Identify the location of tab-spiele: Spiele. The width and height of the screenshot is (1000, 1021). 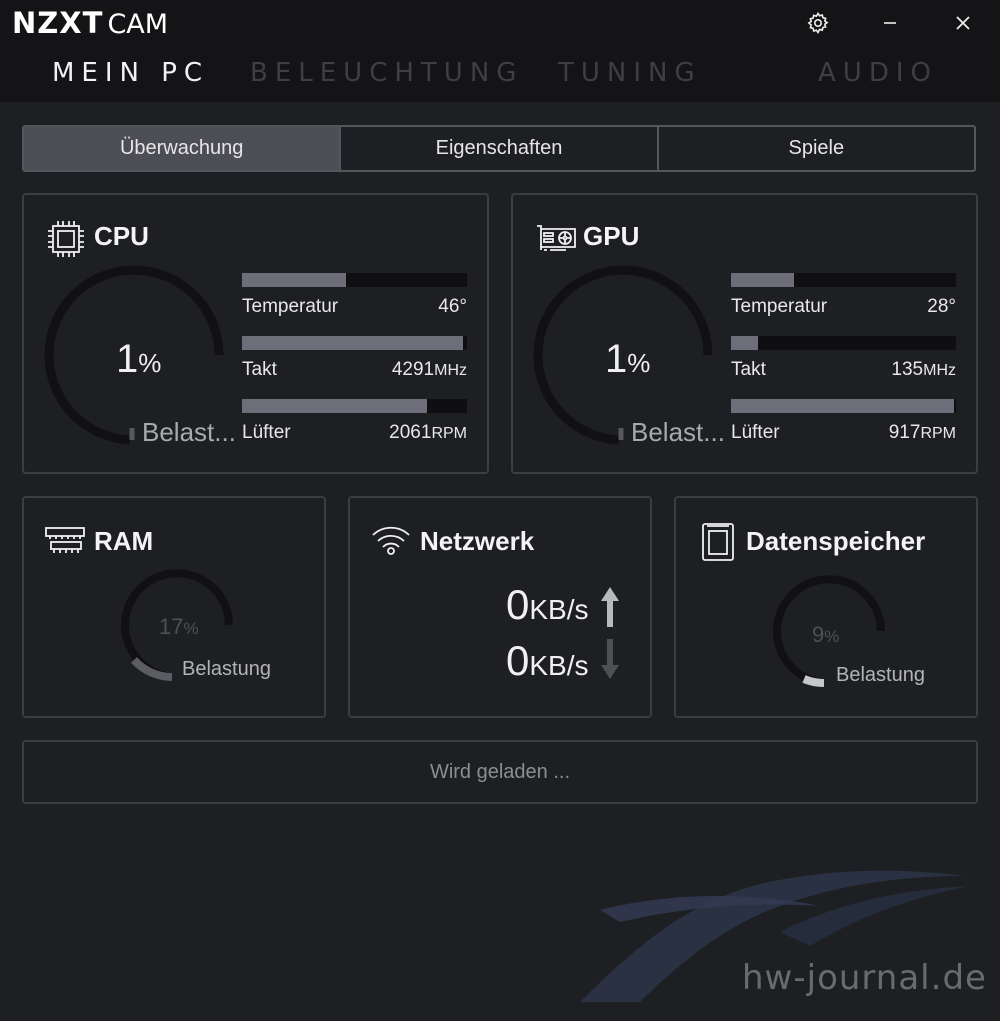
(815, 148).